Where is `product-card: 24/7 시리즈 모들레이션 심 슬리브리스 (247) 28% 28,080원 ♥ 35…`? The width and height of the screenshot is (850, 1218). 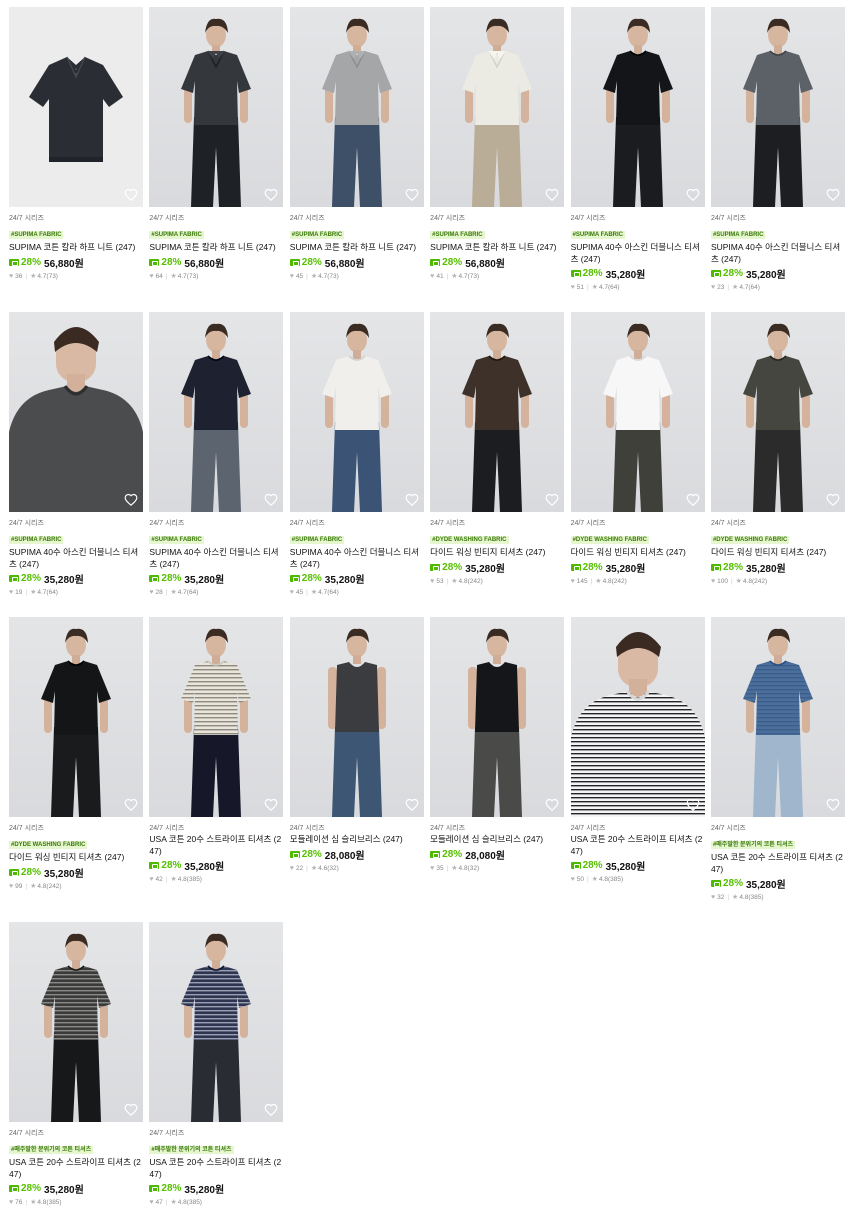 product-card: 24/7 시리즈 모들레이션 심 슬리브리스 (247) 28% 28,080원 ♥ 35… is located at coordinates (497, 769).